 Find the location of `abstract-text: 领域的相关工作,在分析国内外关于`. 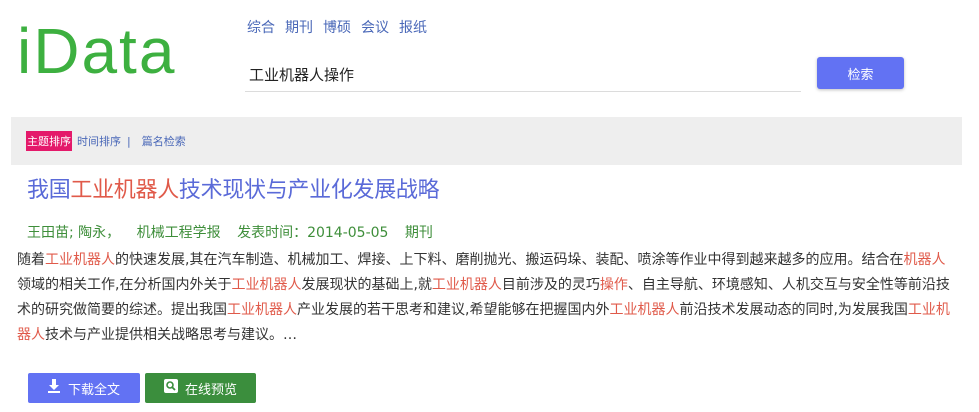

abstract-text: 领域的相关工作,在分析国内外关于 is located at coordinates (124, 285).